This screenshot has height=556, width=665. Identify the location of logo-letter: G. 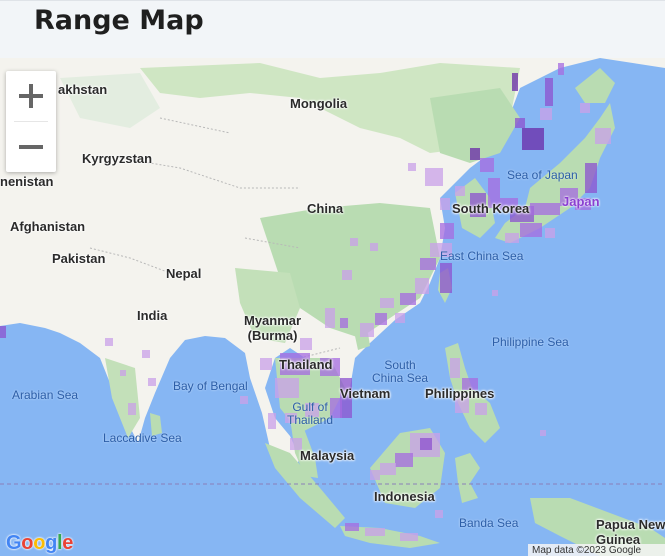
(14, 543).